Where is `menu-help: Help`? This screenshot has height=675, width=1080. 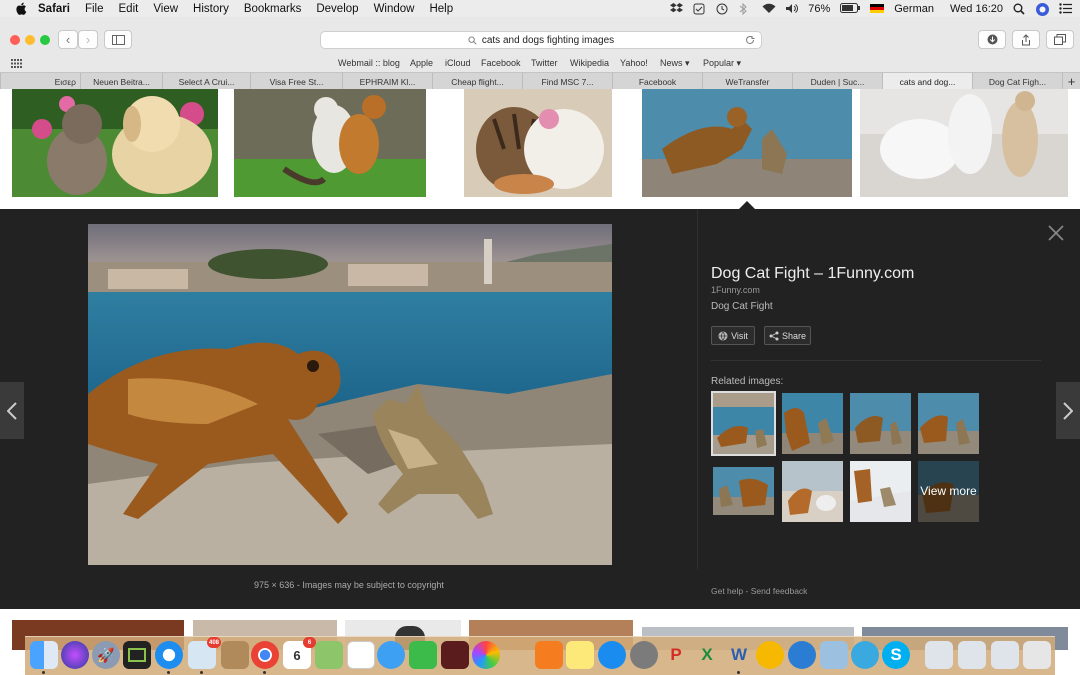
menu-help: Help is located at coordinates (441, 9).